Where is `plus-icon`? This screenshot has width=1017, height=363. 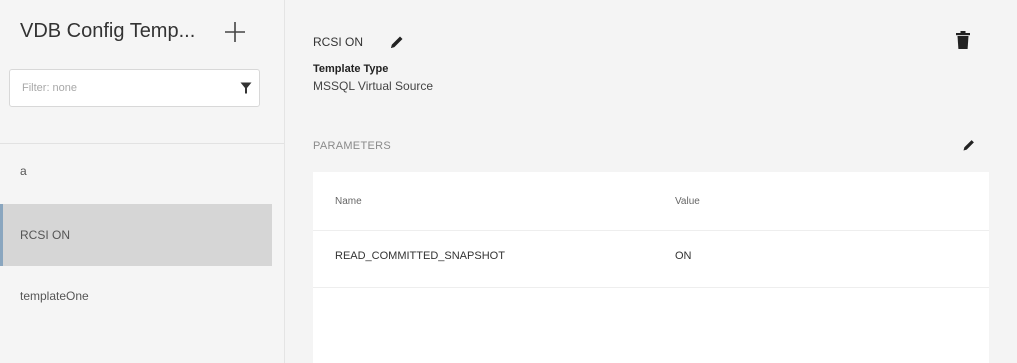
plus-icon is located at coordinates (235, 32).